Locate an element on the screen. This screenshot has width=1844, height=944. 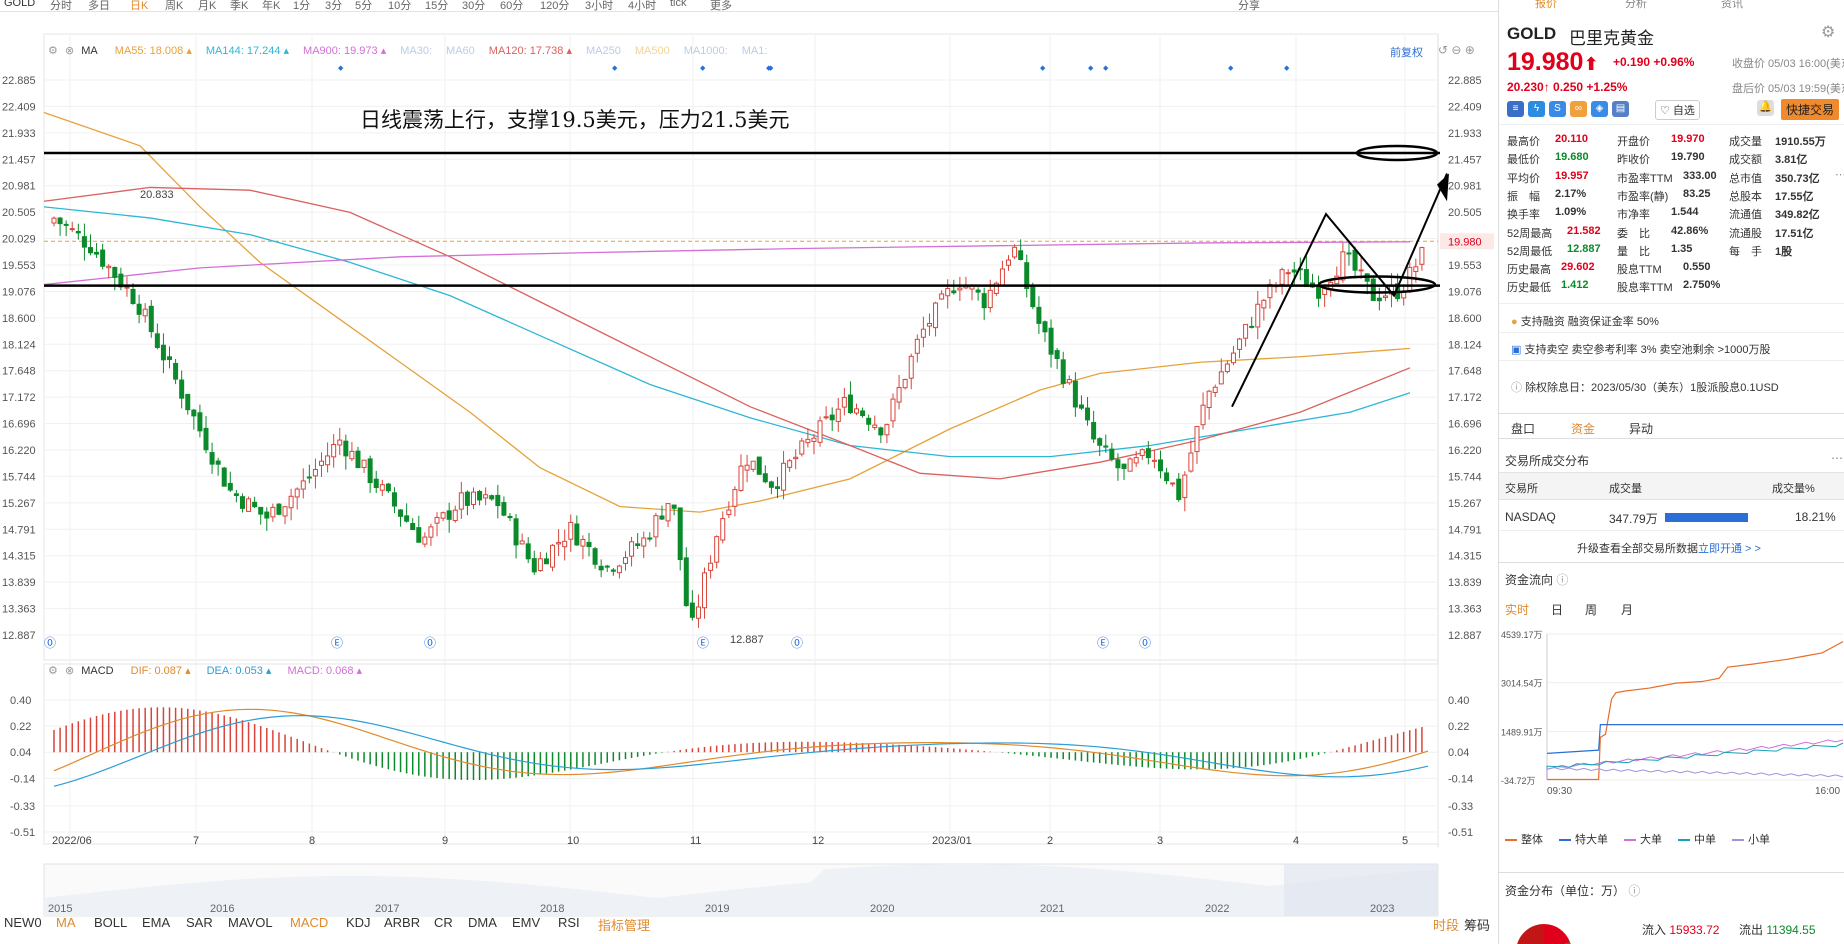
stat-key: 昨收价 is located at coordinates (1633, 160).